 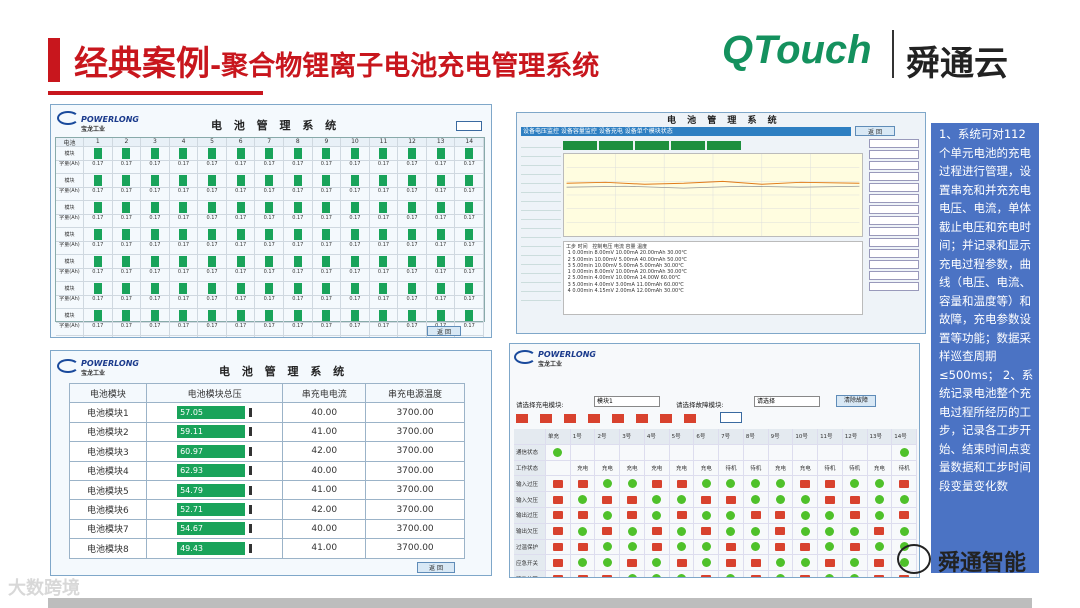 I want to click on curve-selector, so click(x=652, y=145).